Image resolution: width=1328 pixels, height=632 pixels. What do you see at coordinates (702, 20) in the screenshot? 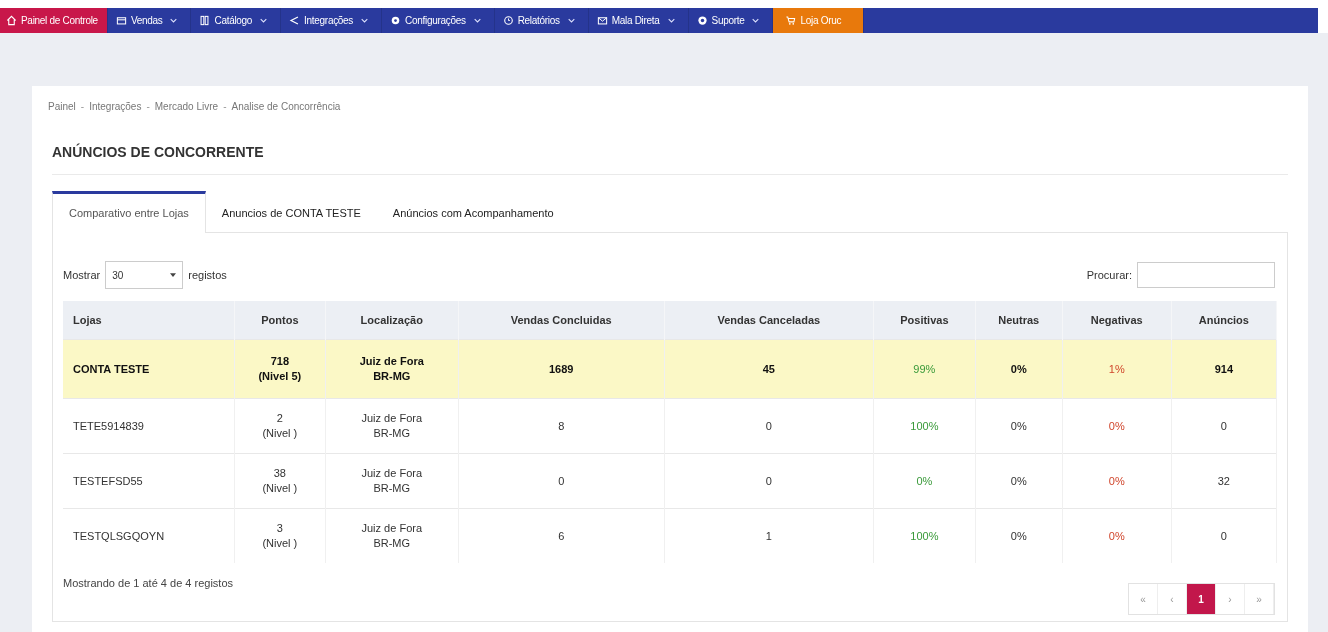
I see `support-icon` at bounding box center [702, 20].